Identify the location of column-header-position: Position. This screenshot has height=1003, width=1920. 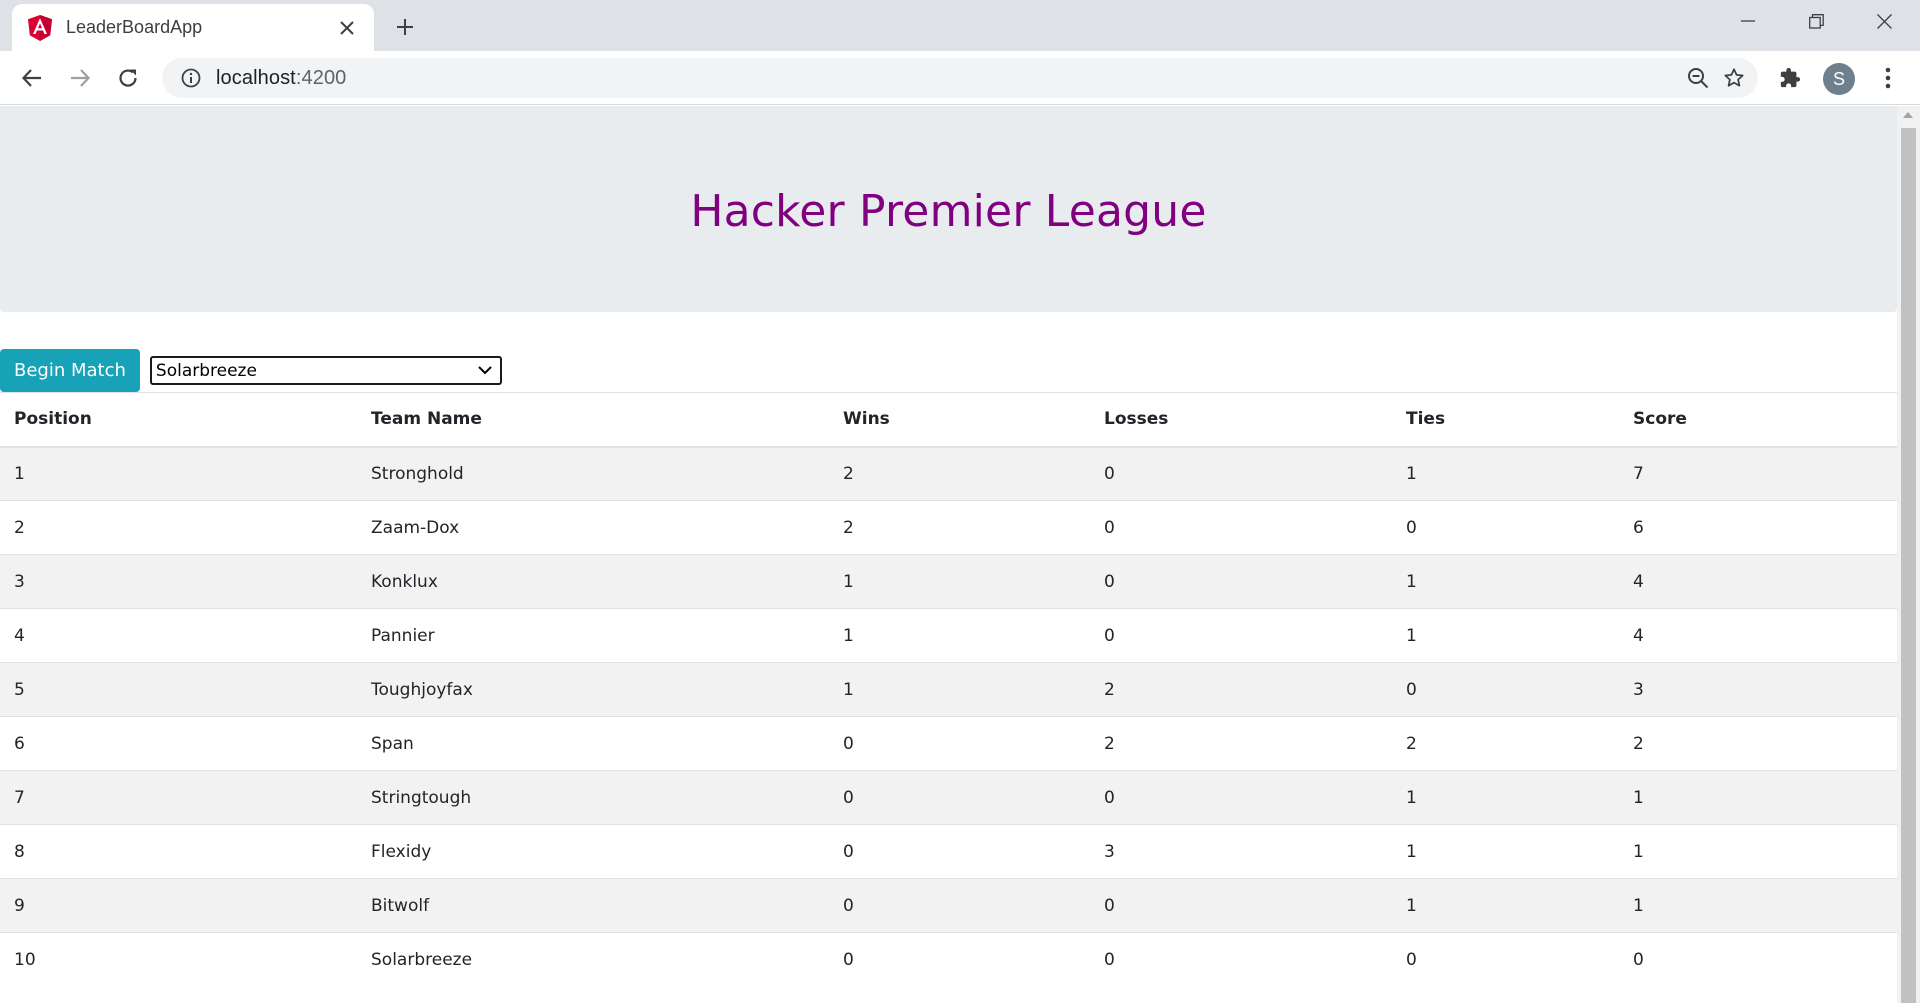
(178, 420).